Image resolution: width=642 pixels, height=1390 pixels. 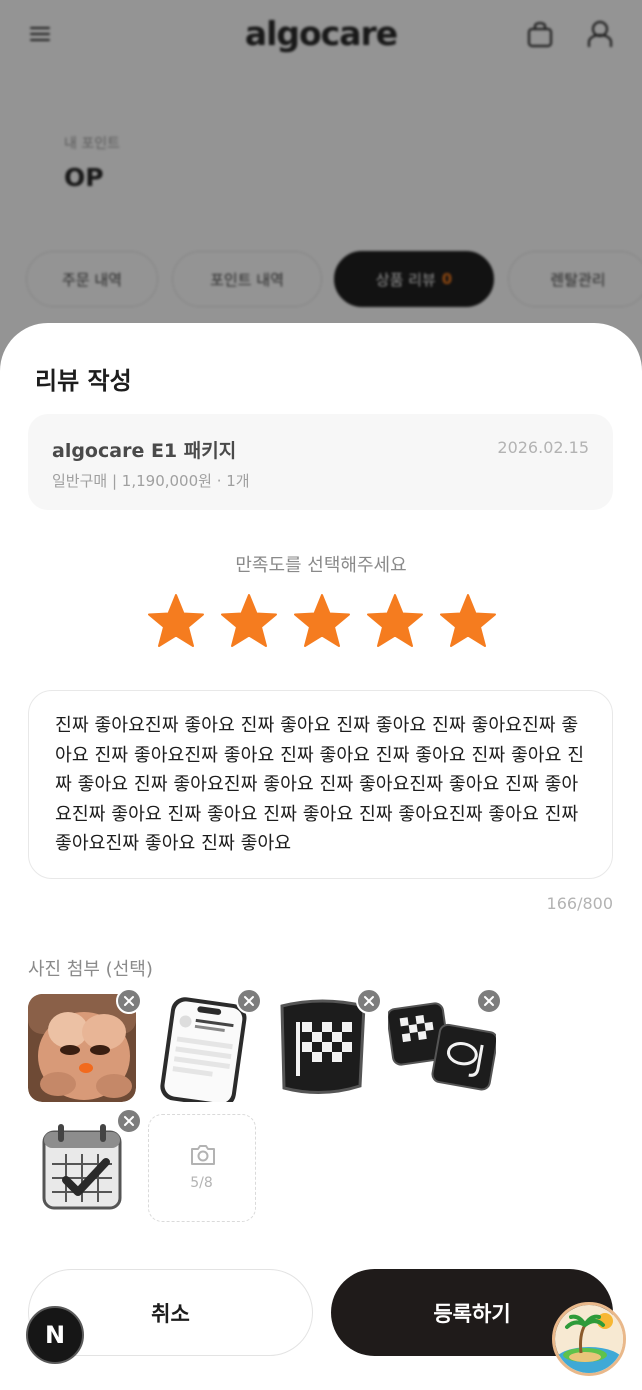 I want to click on add-photo-button: 5/8, so click(x=202, y=1168).